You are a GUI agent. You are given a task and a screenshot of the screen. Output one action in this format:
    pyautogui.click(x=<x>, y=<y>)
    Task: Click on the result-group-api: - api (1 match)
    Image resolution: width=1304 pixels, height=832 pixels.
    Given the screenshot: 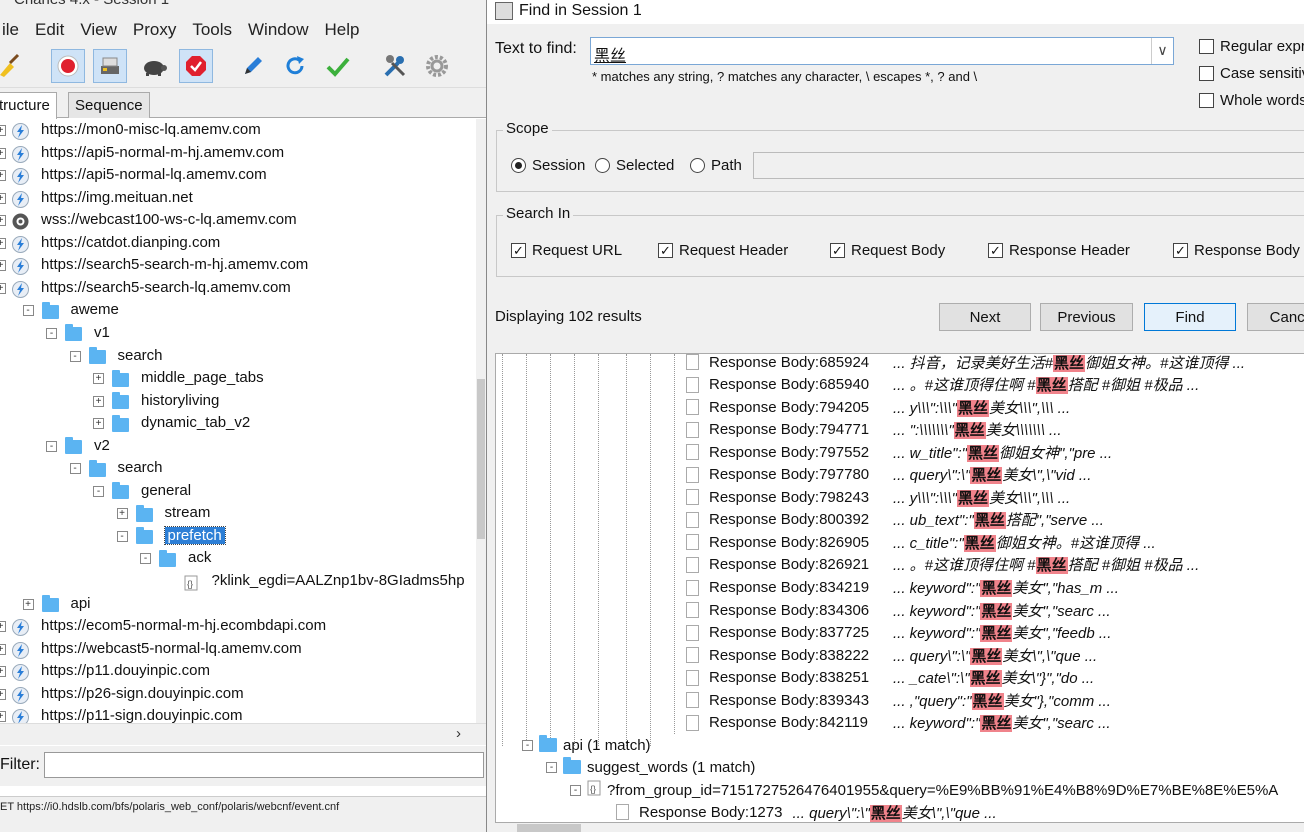 What is the action you would take?
    pyautogui.click(x=586, y=745)
    